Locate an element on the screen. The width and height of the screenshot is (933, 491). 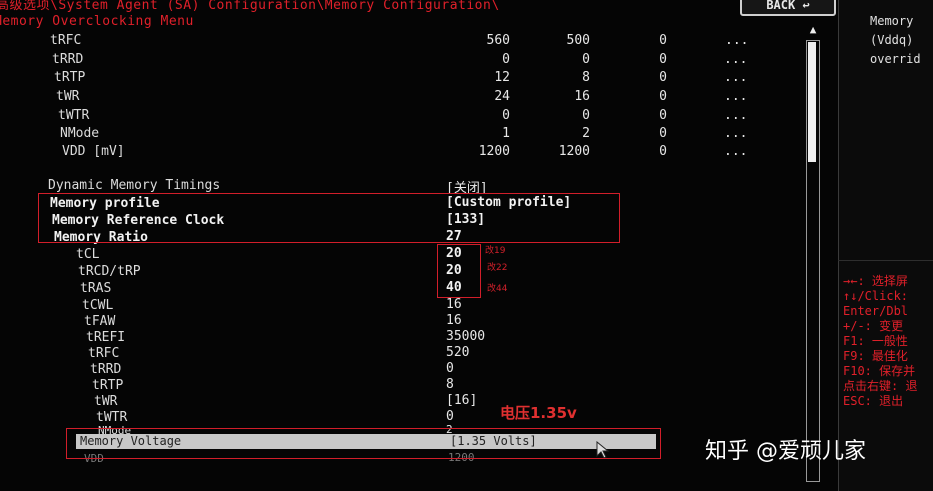
scroll-up-arrow-icon: ▲ is located at coordinates (813, 30).